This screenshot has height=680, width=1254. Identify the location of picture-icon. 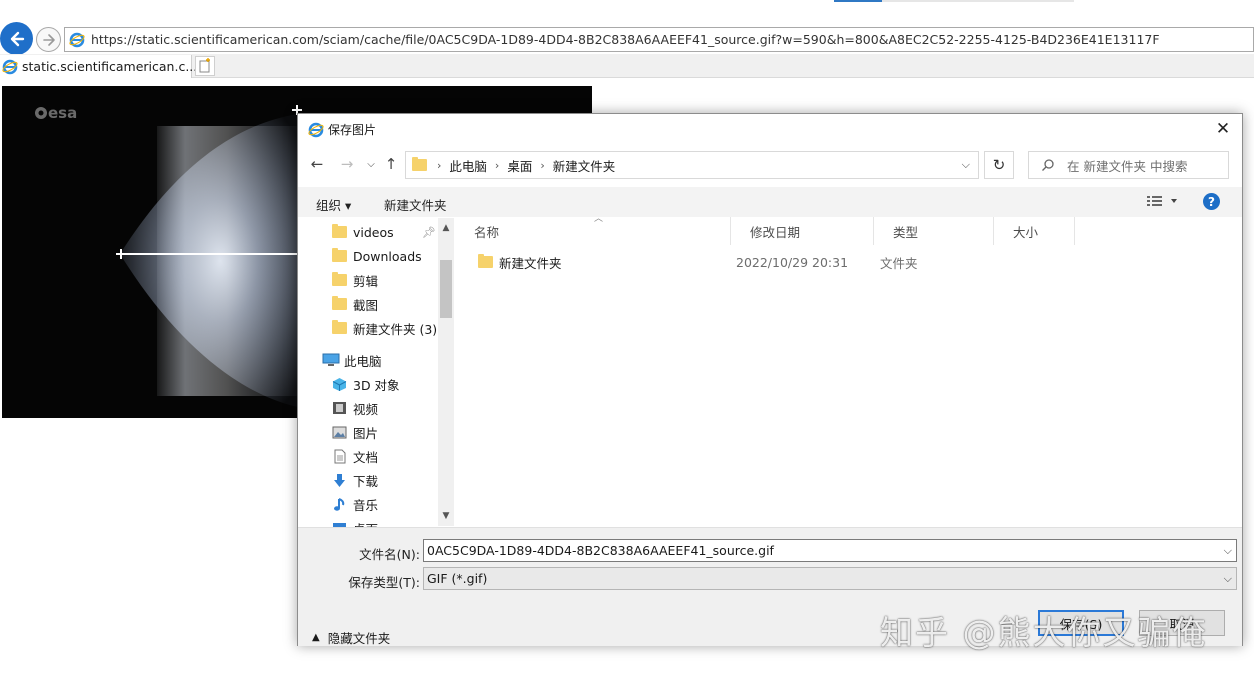
(339, 432).